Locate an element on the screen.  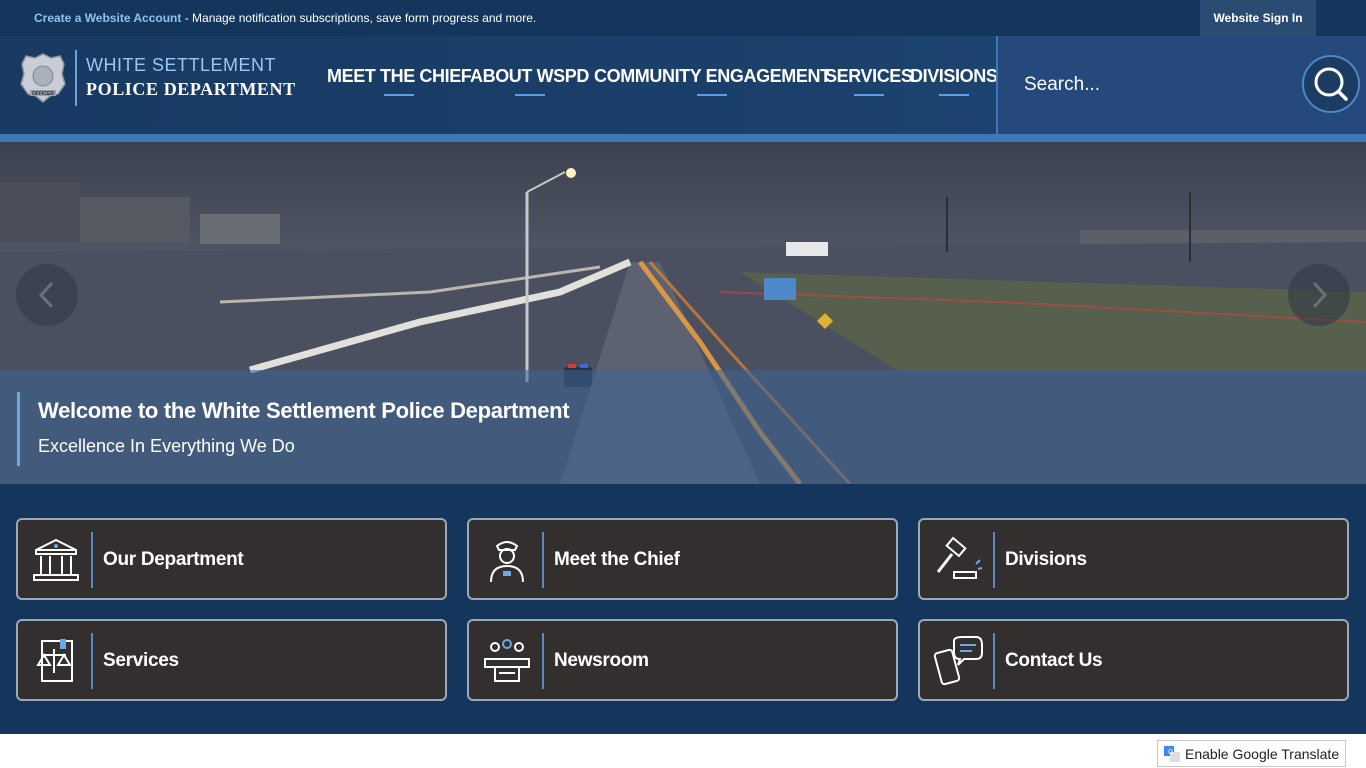
nav-services: SERVICES is located at coordinates (869, 86).